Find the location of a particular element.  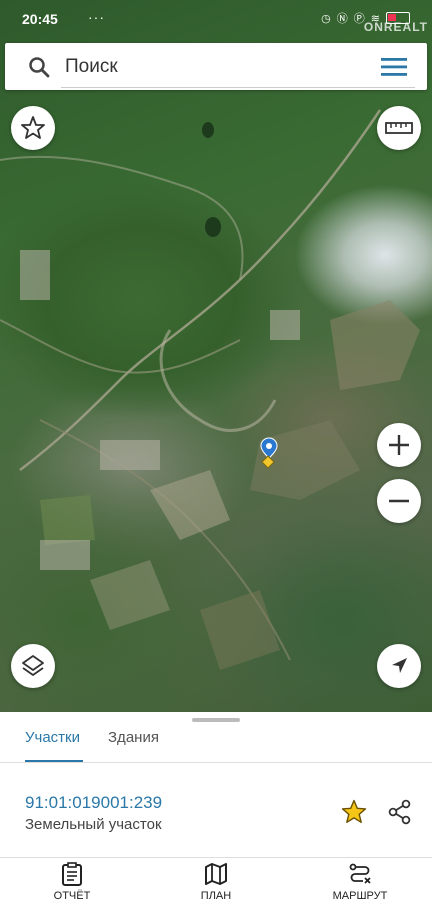

layers-icon is located at coordinates (33, 665).